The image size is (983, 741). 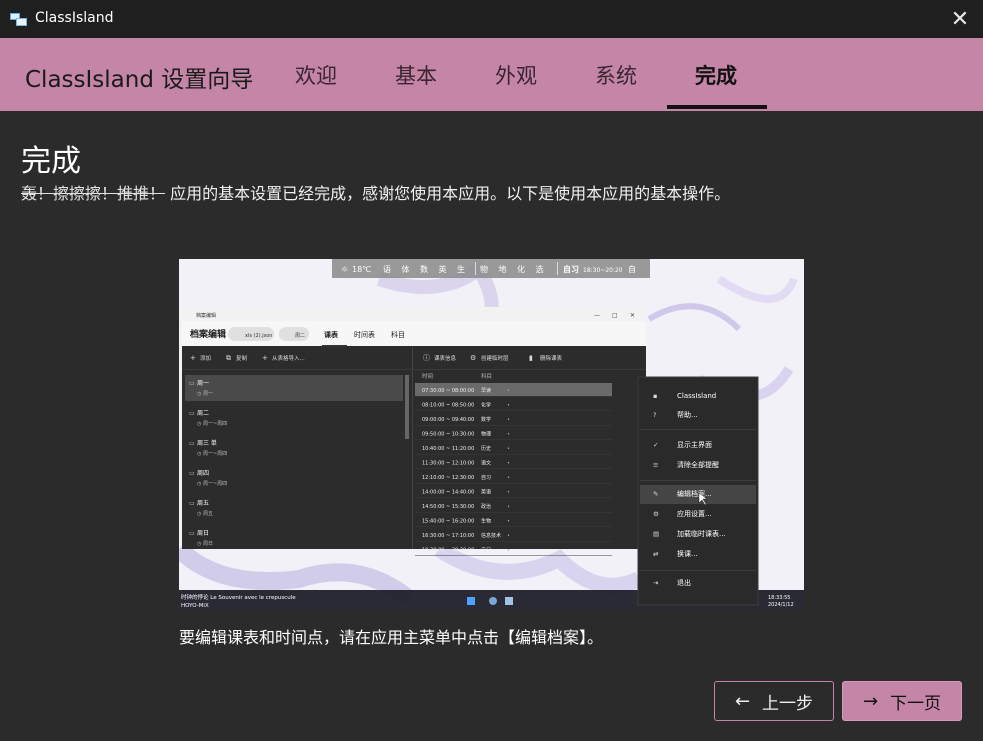 What do you see at coordinates (655, 445) in the screenshot?
I see `check-icon: ✓` at bounding box center [655, 445].